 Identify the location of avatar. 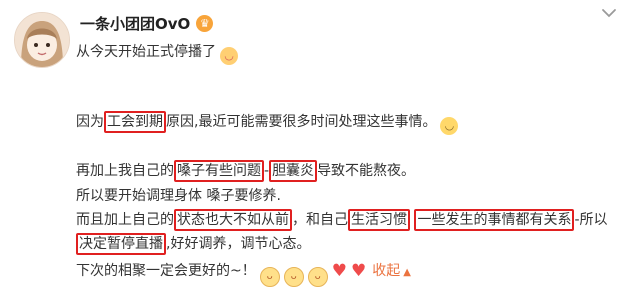
(42, 40).